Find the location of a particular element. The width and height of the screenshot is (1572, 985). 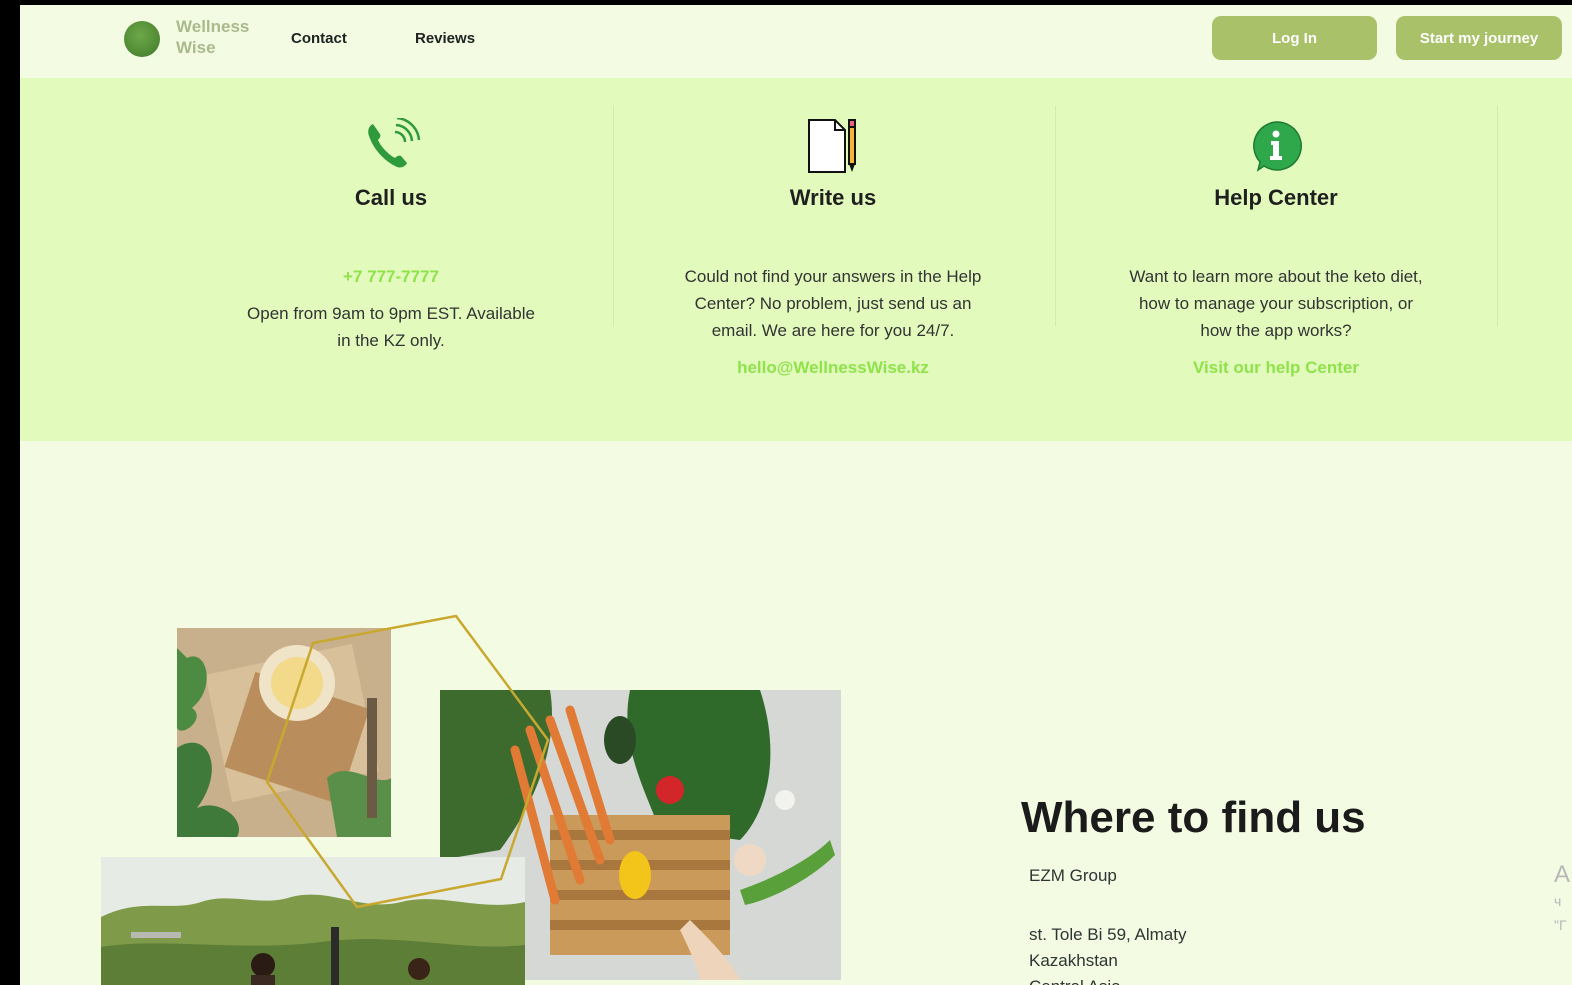

address-line: st. Tole Bi 59, Almaty is located at coordinates (1108, 934).